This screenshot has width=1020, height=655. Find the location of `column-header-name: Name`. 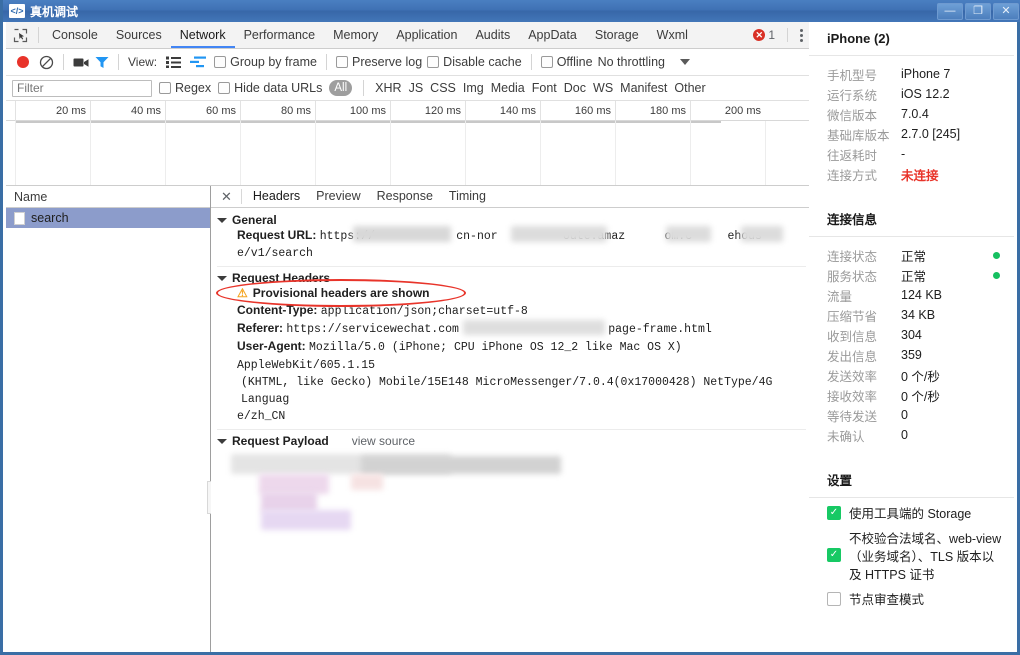

column-header-name: Name is located at coordinates (108, 197).